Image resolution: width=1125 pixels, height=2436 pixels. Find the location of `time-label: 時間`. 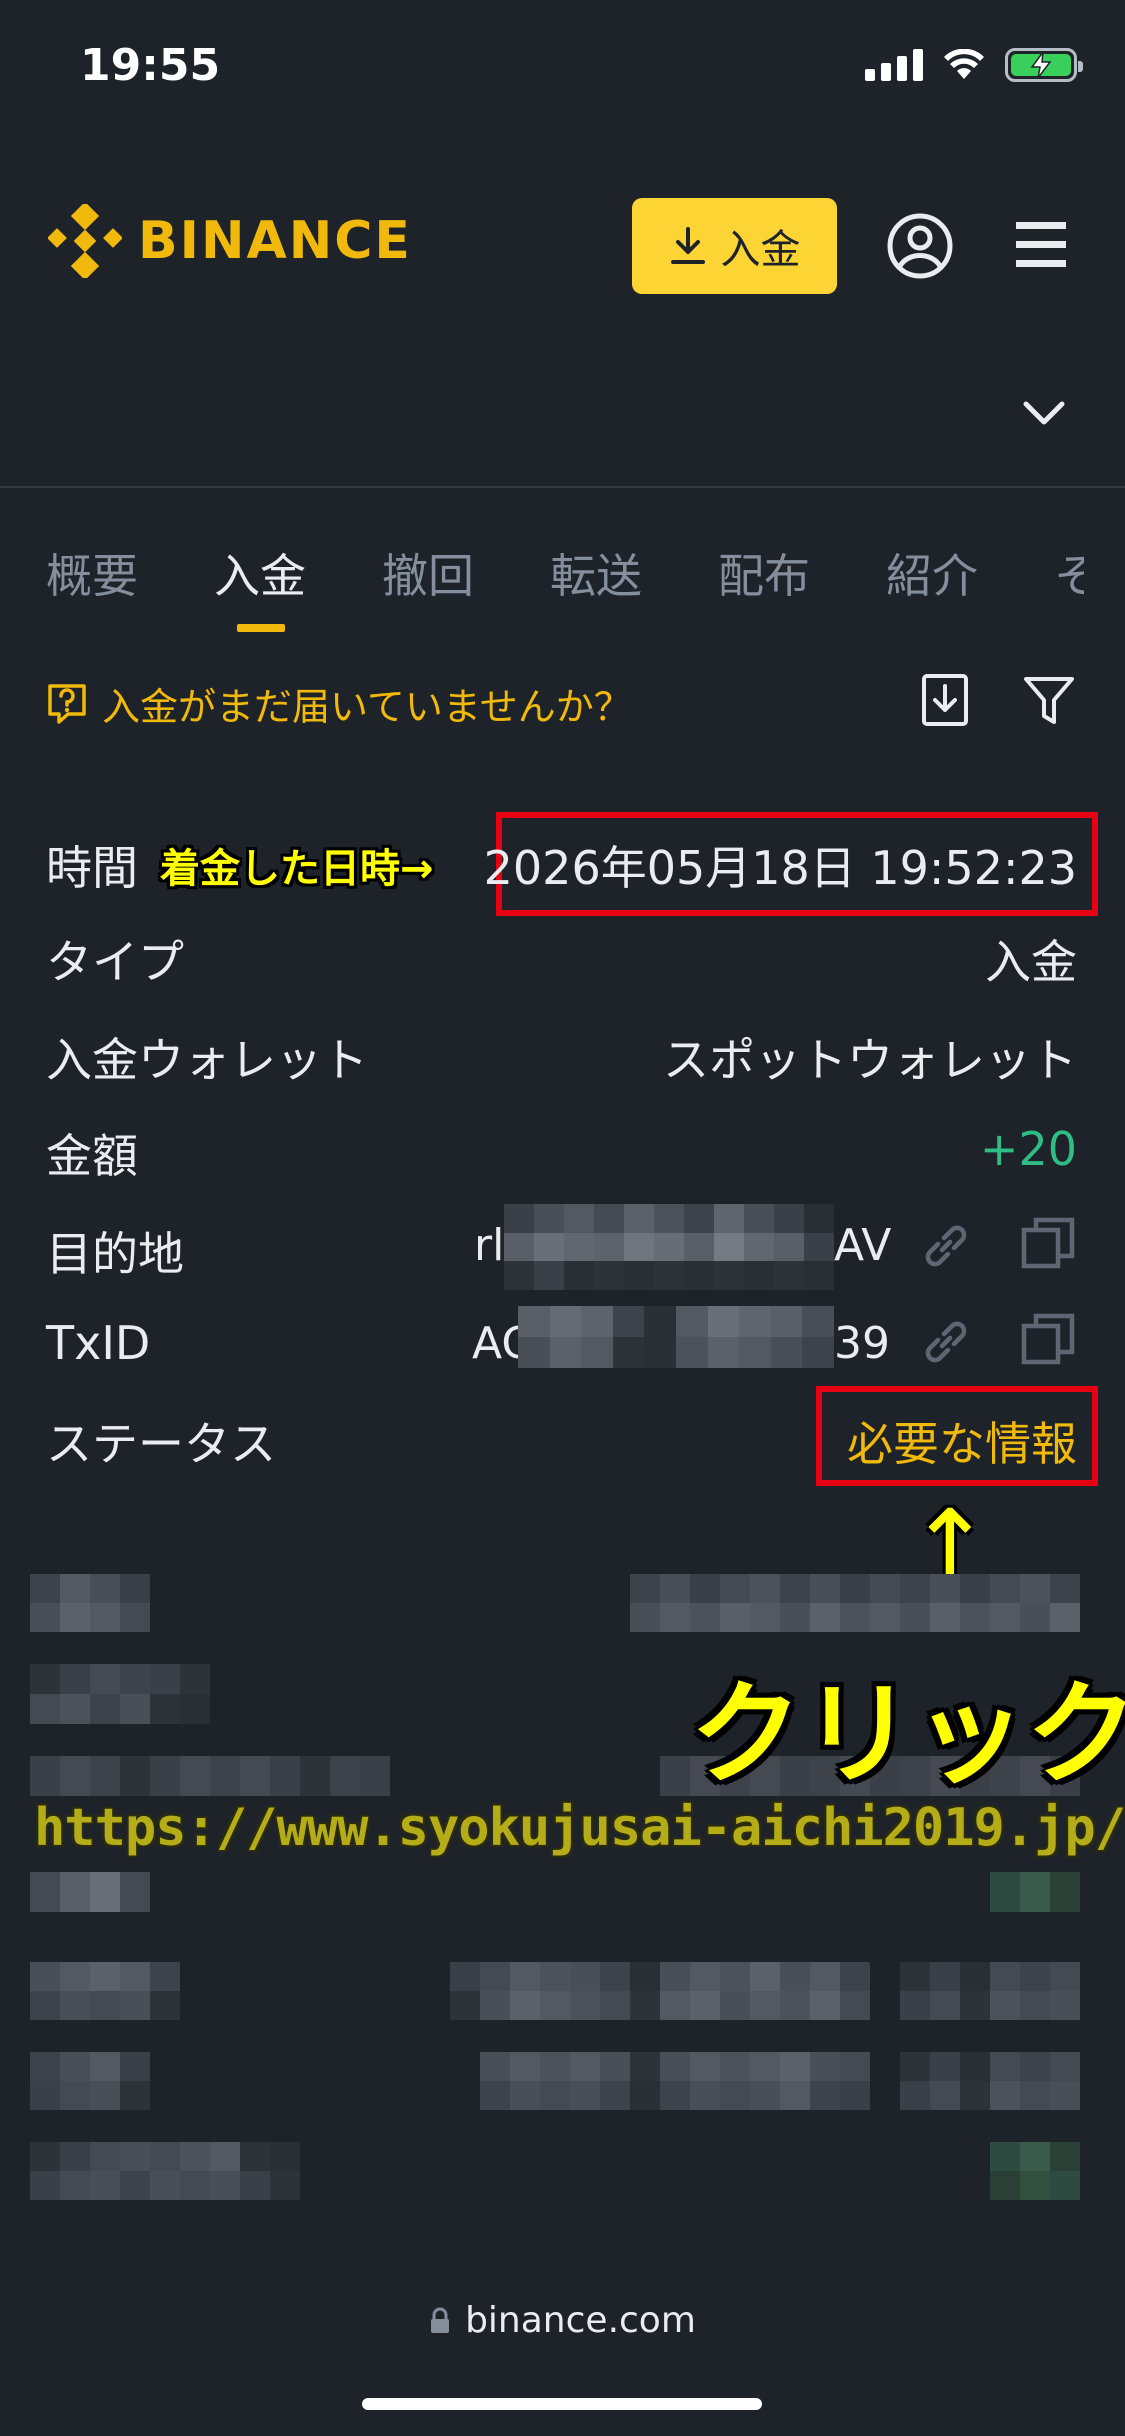

time-label: 時間 is located at coordinates (92, 868).